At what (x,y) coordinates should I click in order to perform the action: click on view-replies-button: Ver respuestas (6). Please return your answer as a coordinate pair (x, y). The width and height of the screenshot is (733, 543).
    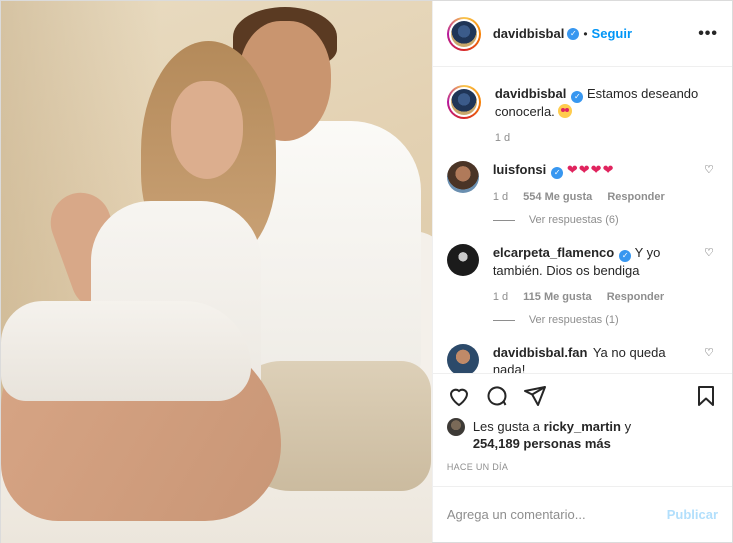
    Looking at the image, I should click on (605, 220).